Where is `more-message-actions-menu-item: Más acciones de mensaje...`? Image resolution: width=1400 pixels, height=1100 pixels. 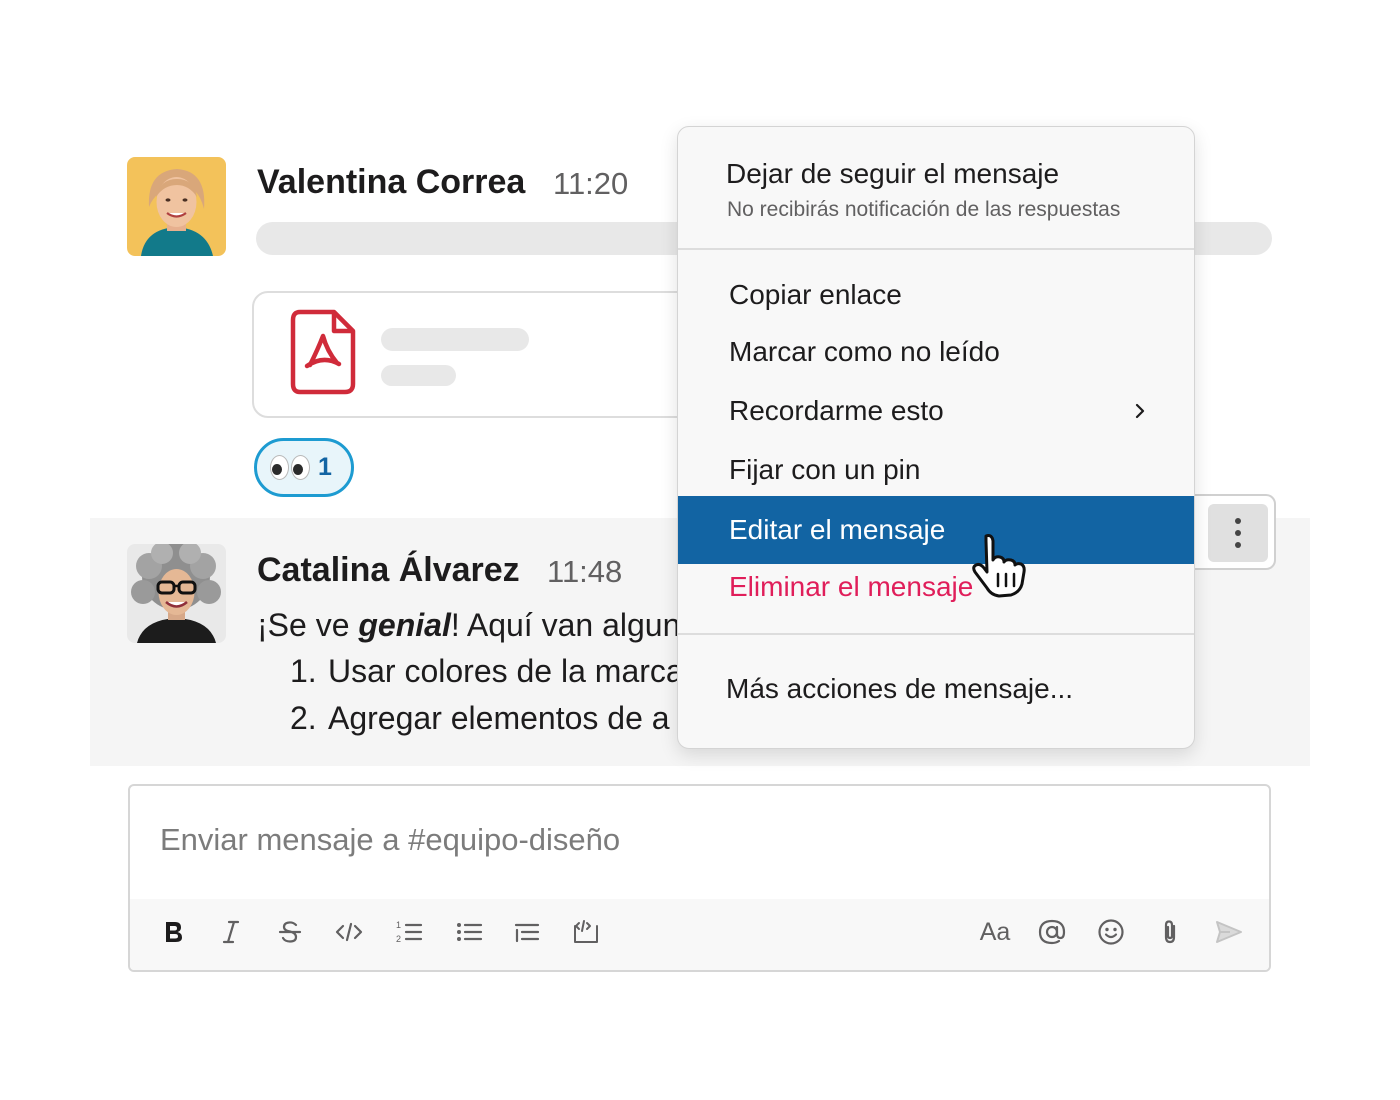 more-message-actions-menu-item: Más acciones de mensaje... is located at coordinates (936, 689).